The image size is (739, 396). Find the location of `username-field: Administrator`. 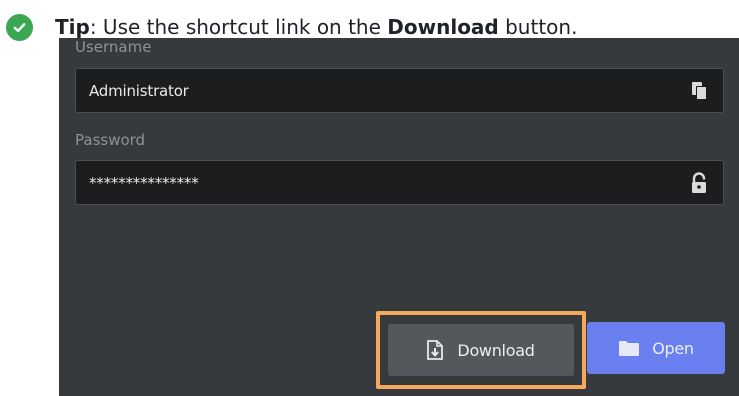

username-field: Administrator is located at coordinates (399, 90).